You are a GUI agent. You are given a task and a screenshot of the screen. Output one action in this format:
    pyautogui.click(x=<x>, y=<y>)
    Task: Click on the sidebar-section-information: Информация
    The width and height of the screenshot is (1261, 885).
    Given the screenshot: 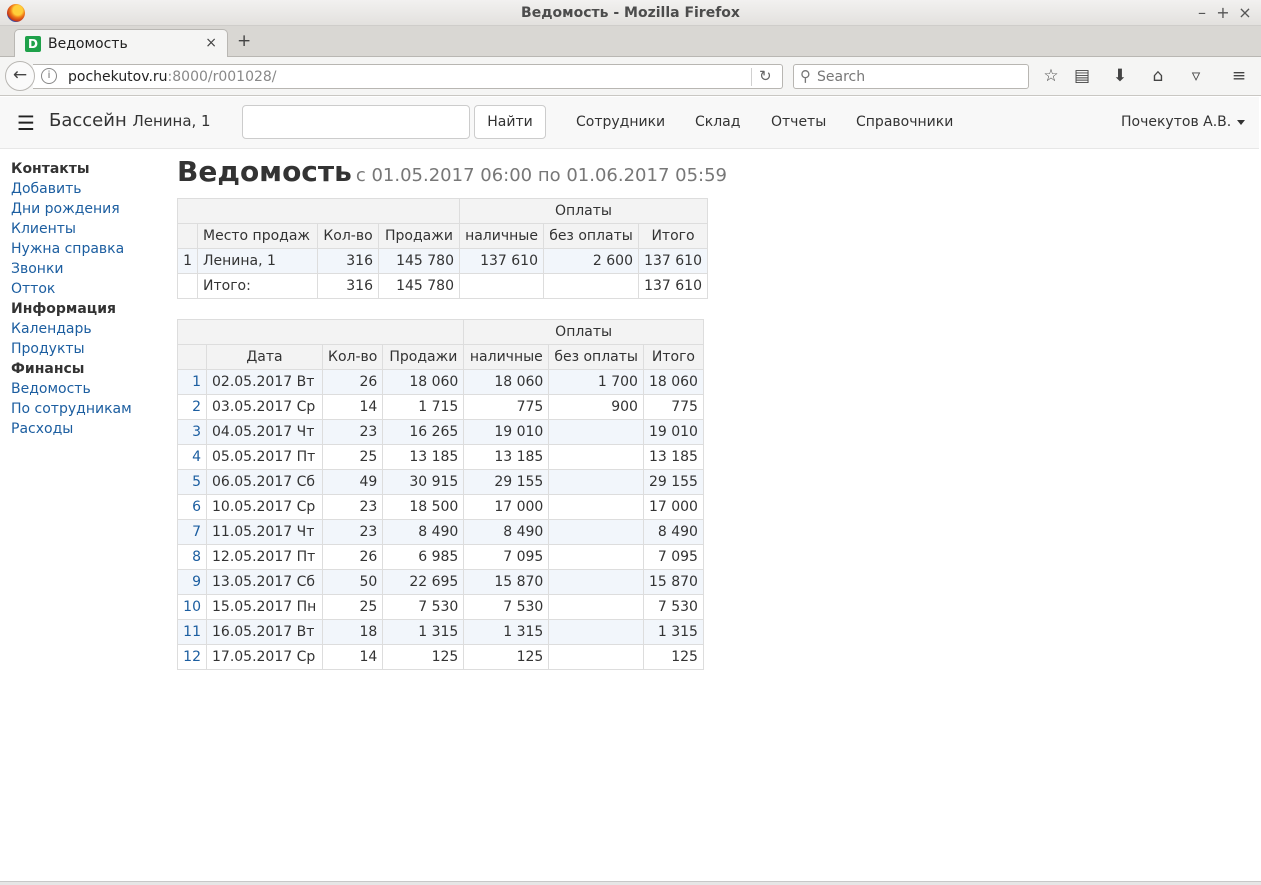 What is the action you would take?
    pyautogui.click(x=63, y=309)
    